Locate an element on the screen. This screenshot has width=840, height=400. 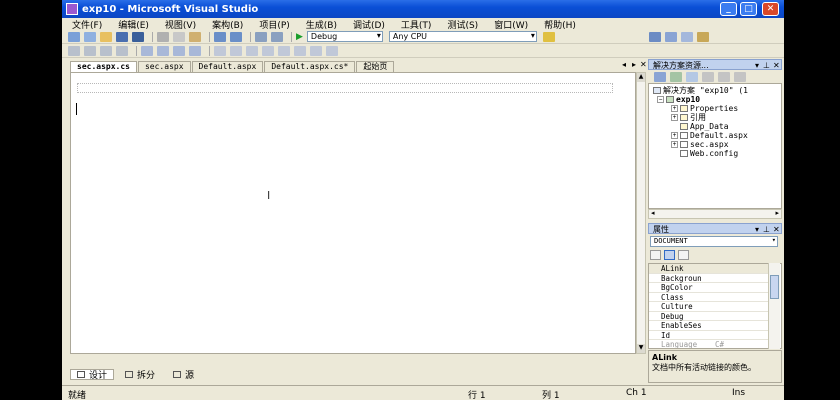
se-refresh-icon is located at coordinates (692, 77).